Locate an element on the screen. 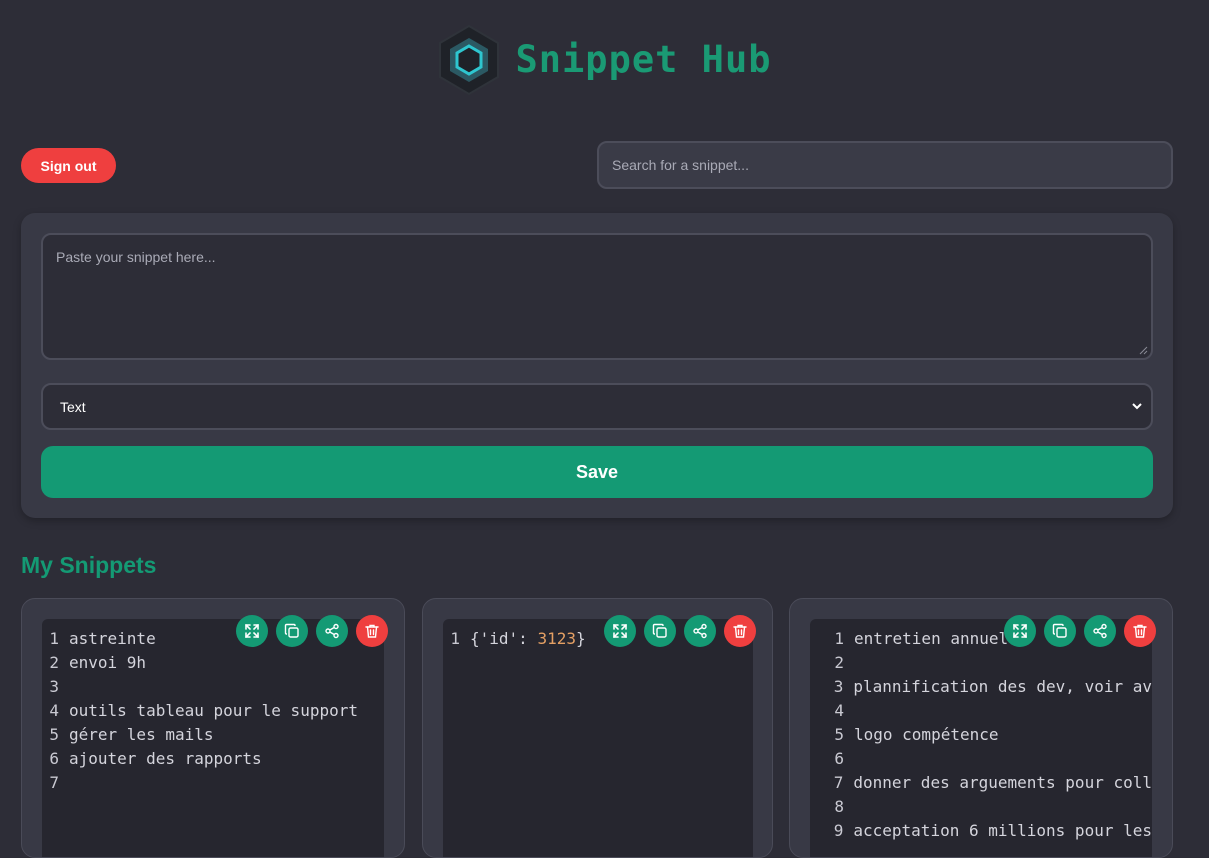 Image resolution: width=1209 pixels, height=858 pixels. code-line: 4 outils tableau pour le support is located at coordinates (213, 711).